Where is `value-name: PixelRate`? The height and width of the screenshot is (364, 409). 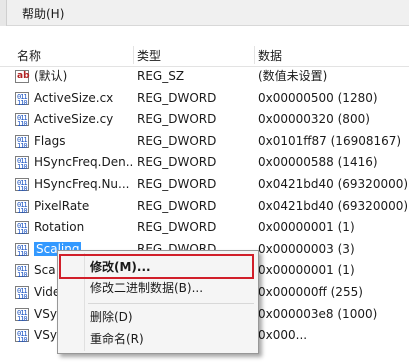 value-name: PixelRate is located at coordinates (84, 207).